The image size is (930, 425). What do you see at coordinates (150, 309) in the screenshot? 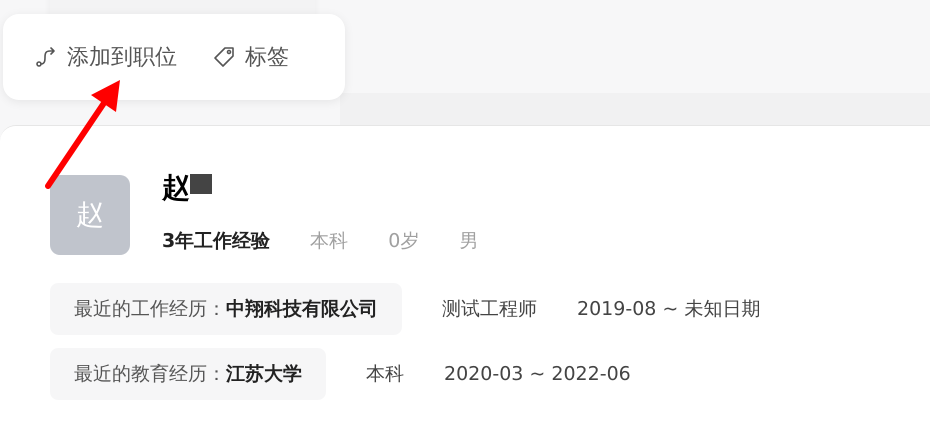
I see `history-label: 最近的工作经历：` at bounding box center [150, 309].